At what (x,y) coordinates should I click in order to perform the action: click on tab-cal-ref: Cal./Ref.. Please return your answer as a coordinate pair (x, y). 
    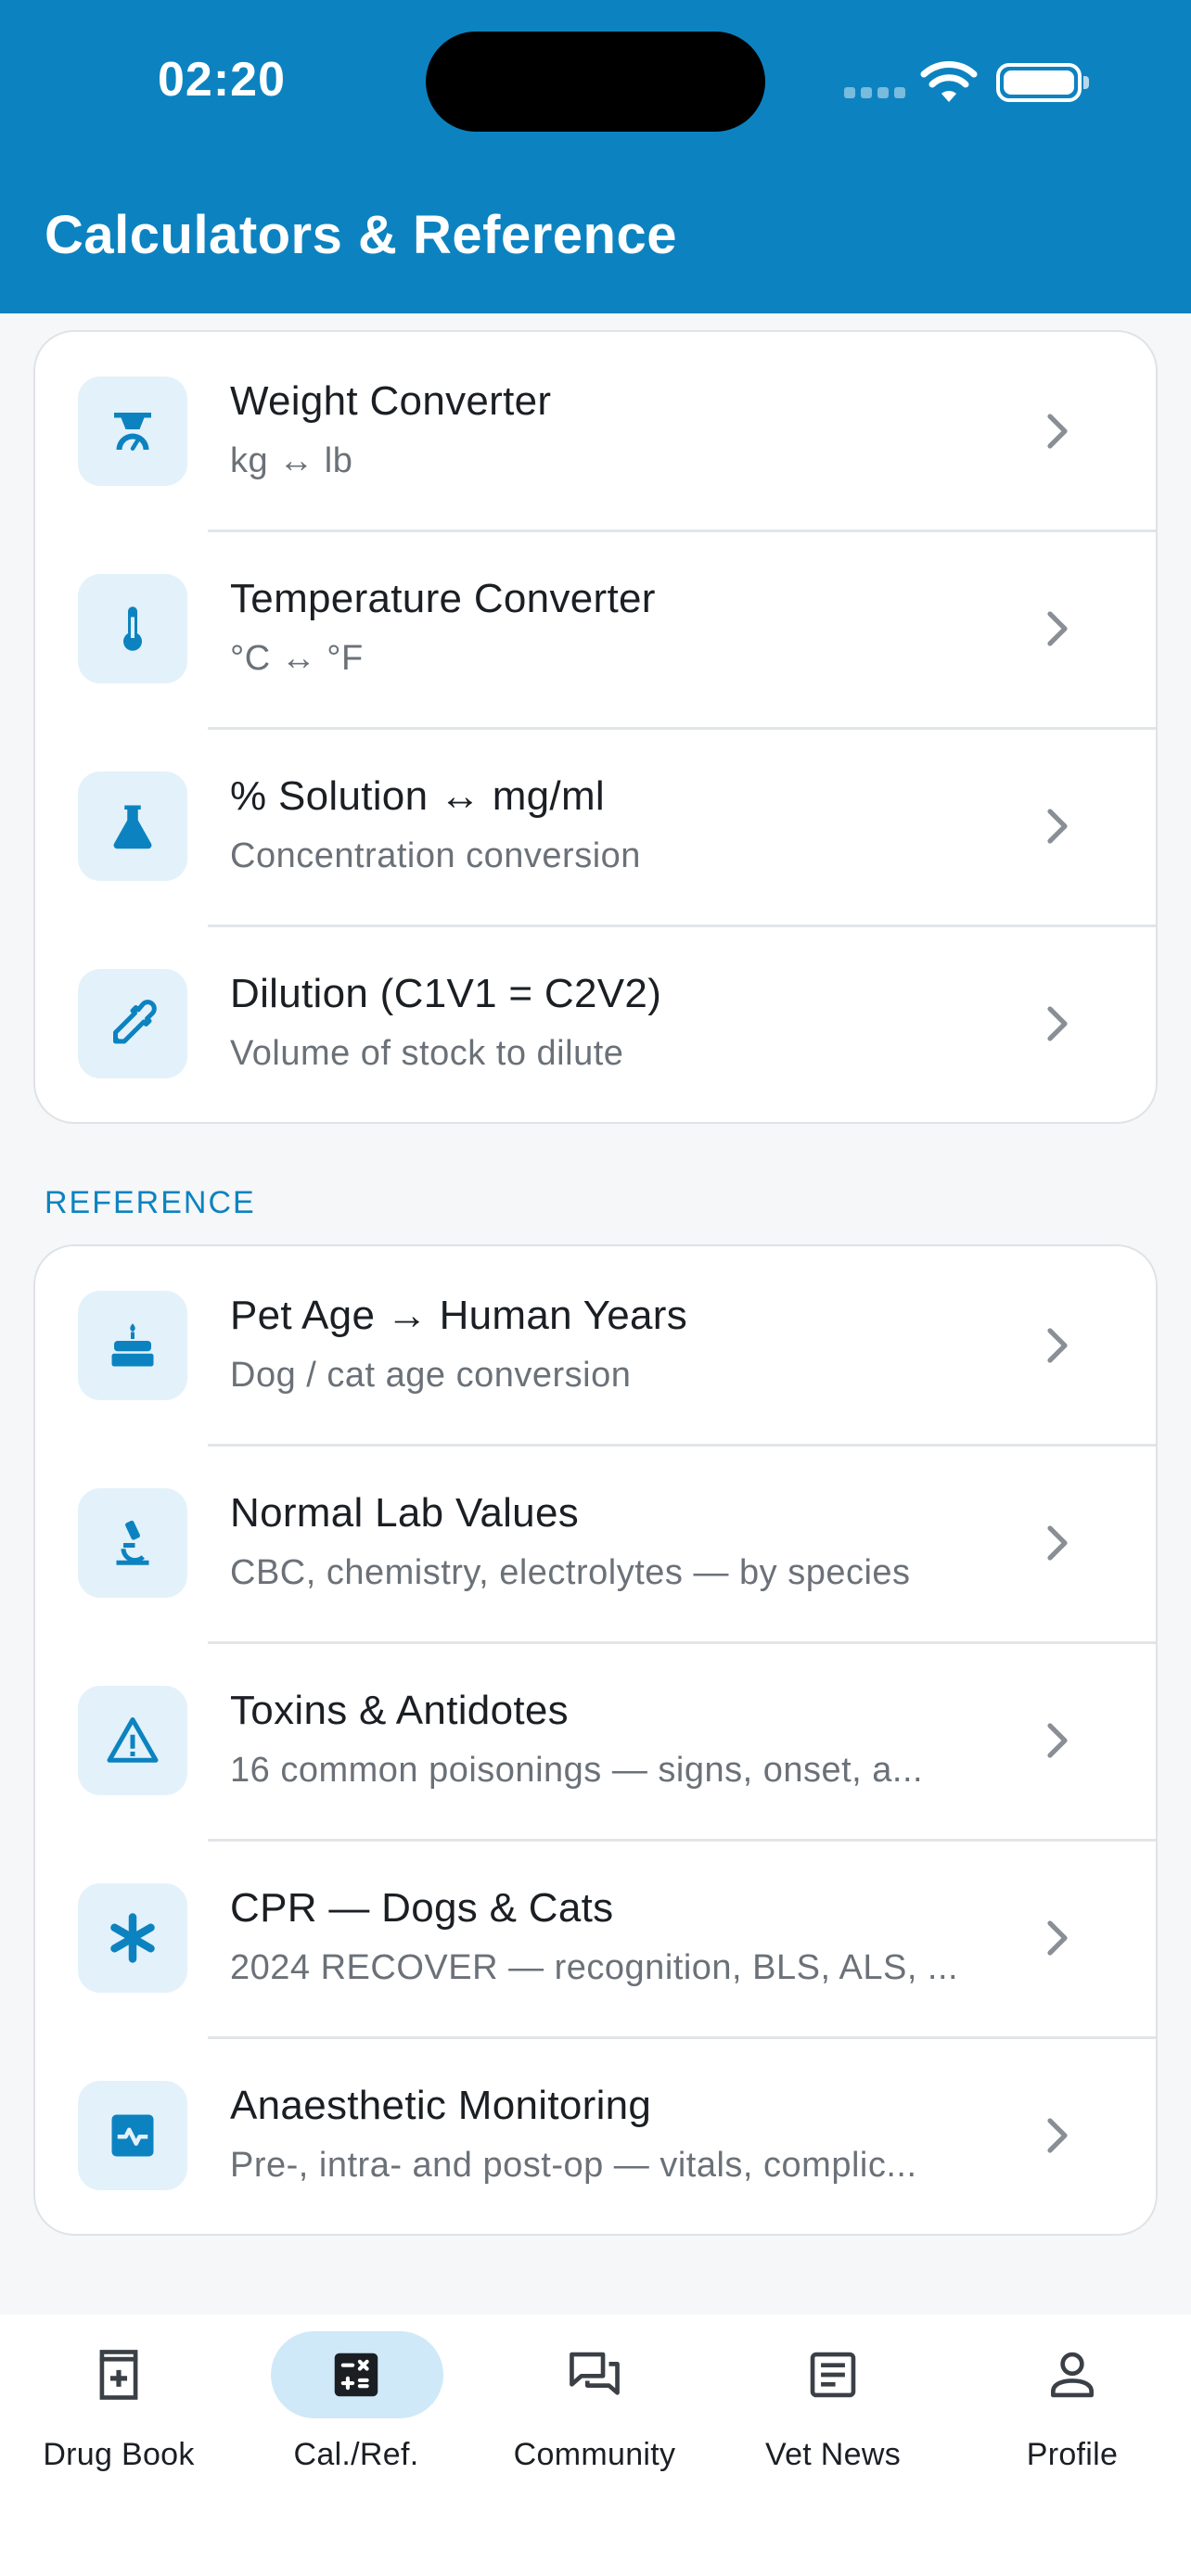
    Looking at the image, I should click on (356, 2407).